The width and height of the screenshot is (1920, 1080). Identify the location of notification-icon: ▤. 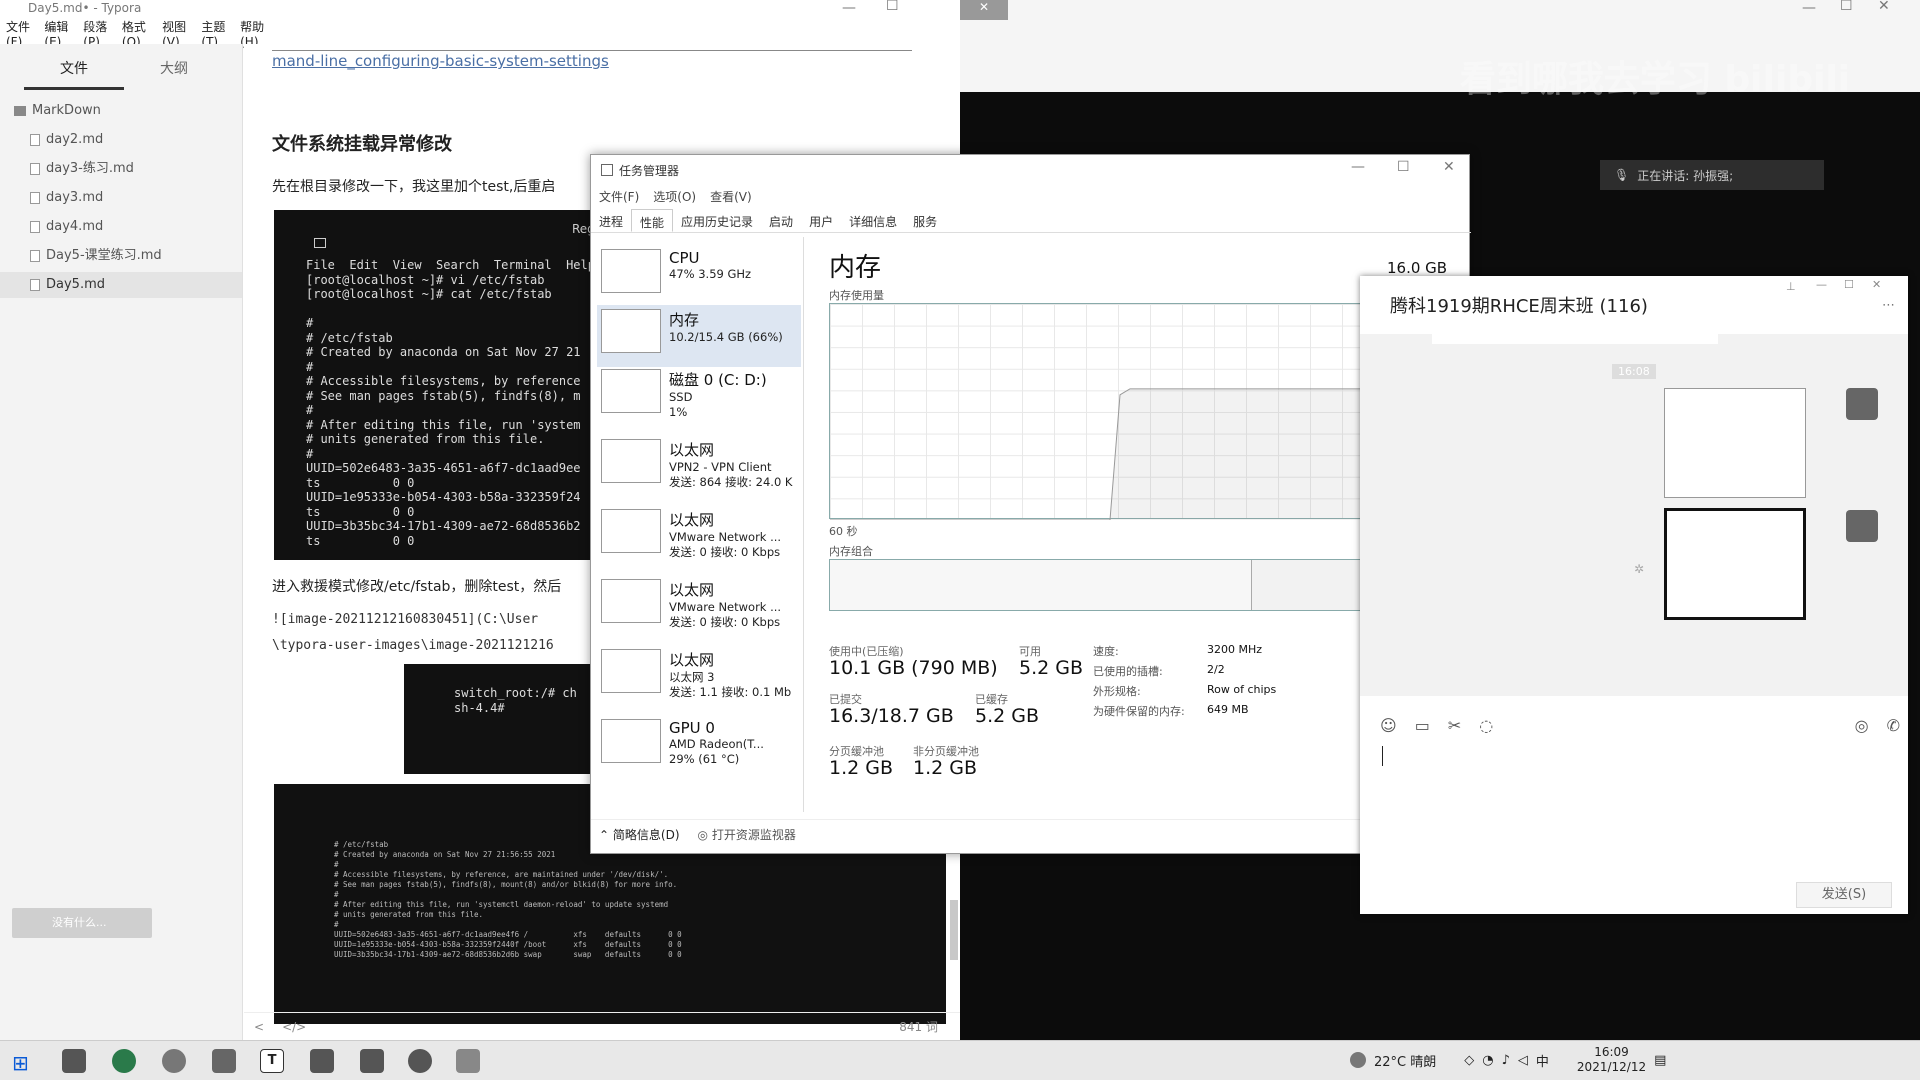
(1660, 1060).